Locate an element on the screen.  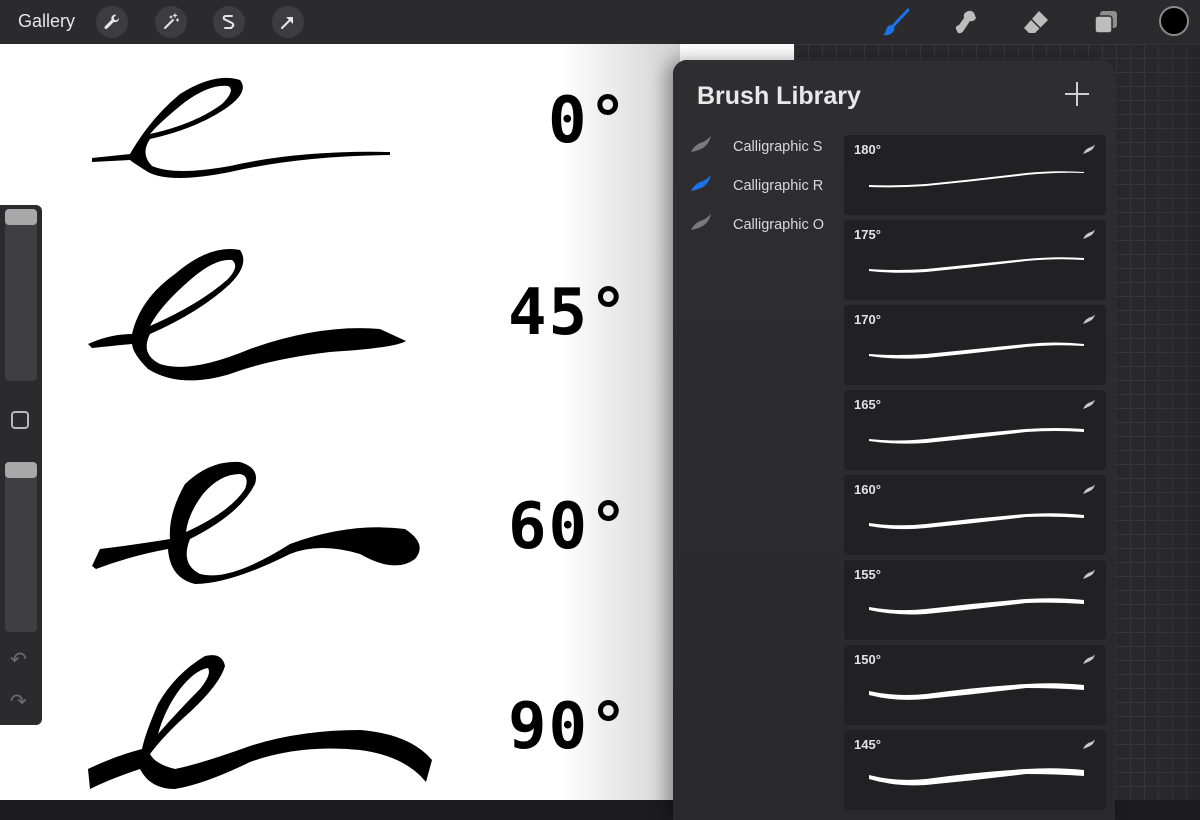
brush-name: 165° is located at coordinates (867, 404).